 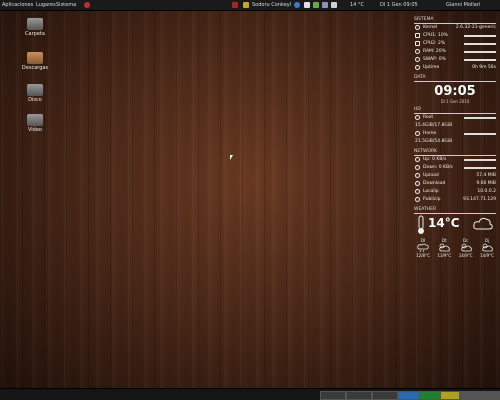 I want to click on ram-icon, so click(x=417, y=51).